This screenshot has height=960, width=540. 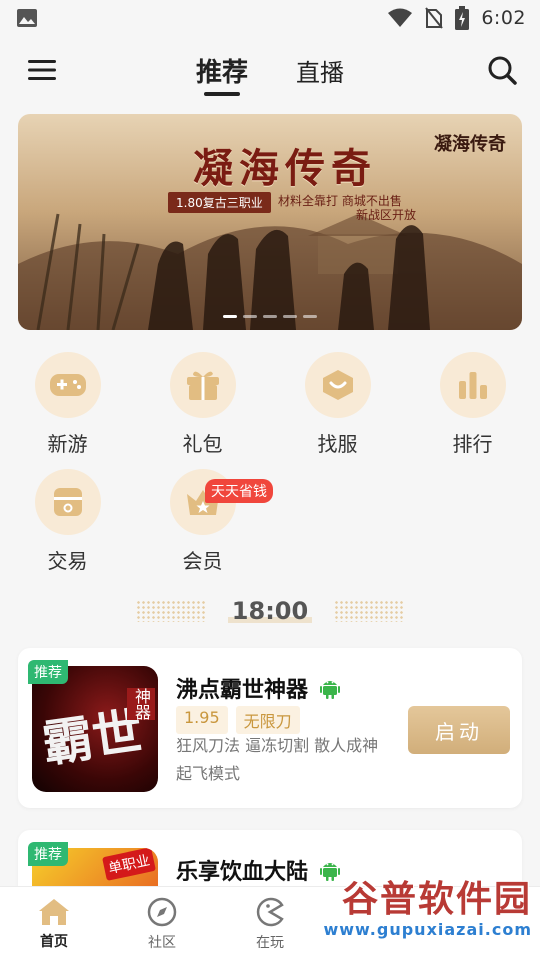 I want to click on status-bar: 6:02, so click(x=270, y=18).